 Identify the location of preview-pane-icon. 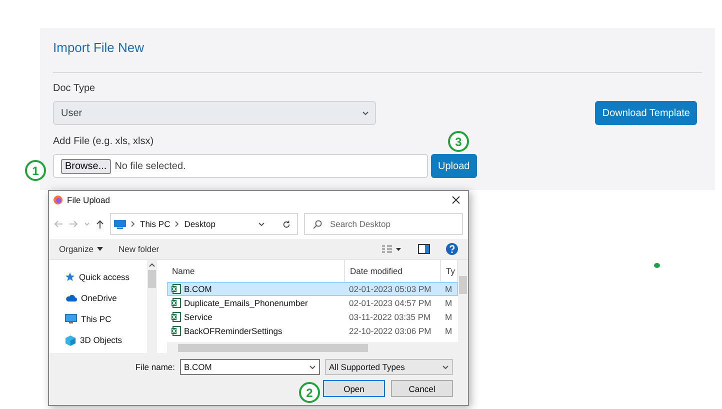
(424, 249).